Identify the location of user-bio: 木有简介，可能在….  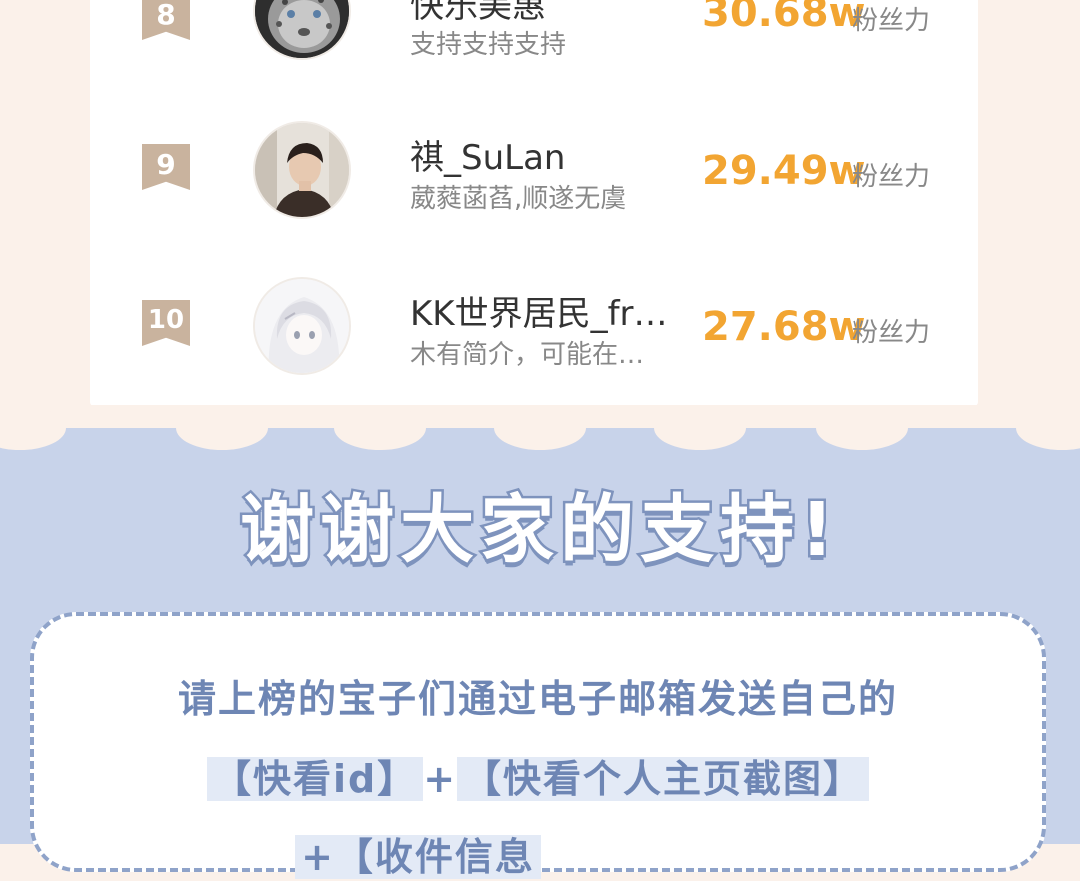
(527, 355).